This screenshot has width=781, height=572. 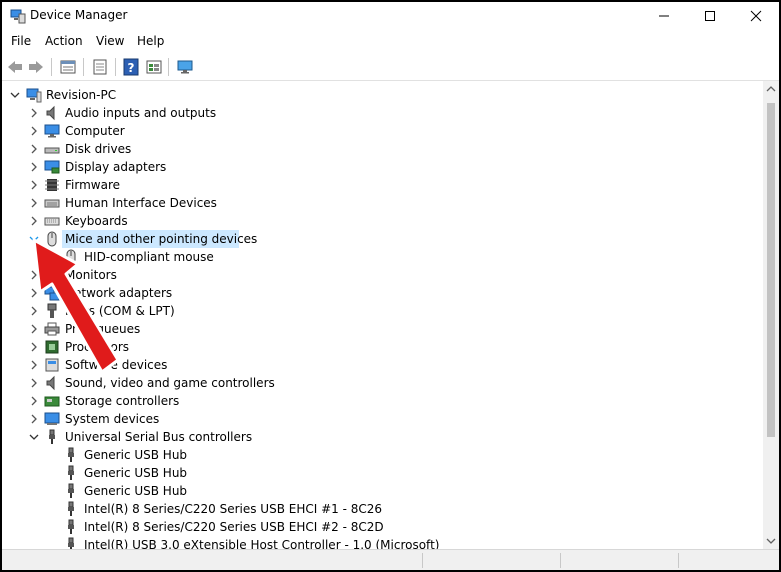 I want to click on tree-item-label: Generic USB Hub, so click(x=136, y=491).